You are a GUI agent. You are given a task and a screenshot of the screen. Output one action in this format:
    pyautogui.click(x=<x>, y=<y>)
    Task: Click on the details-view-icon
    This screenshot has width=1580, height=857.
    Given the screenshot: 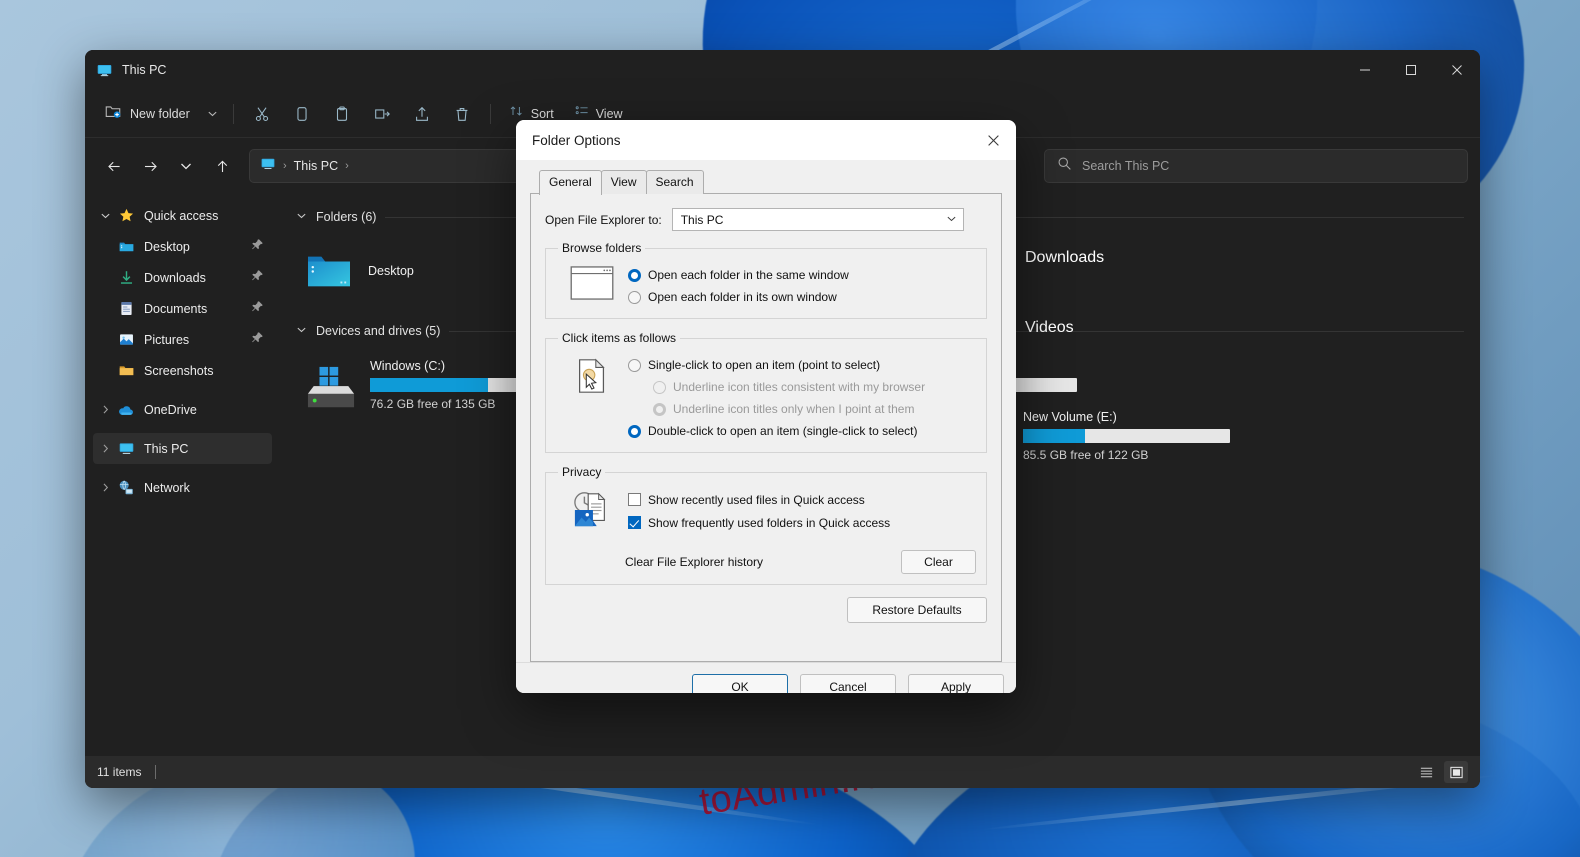 What is the action you would take?
    pyautogui.click(x=1426, y=772)
    